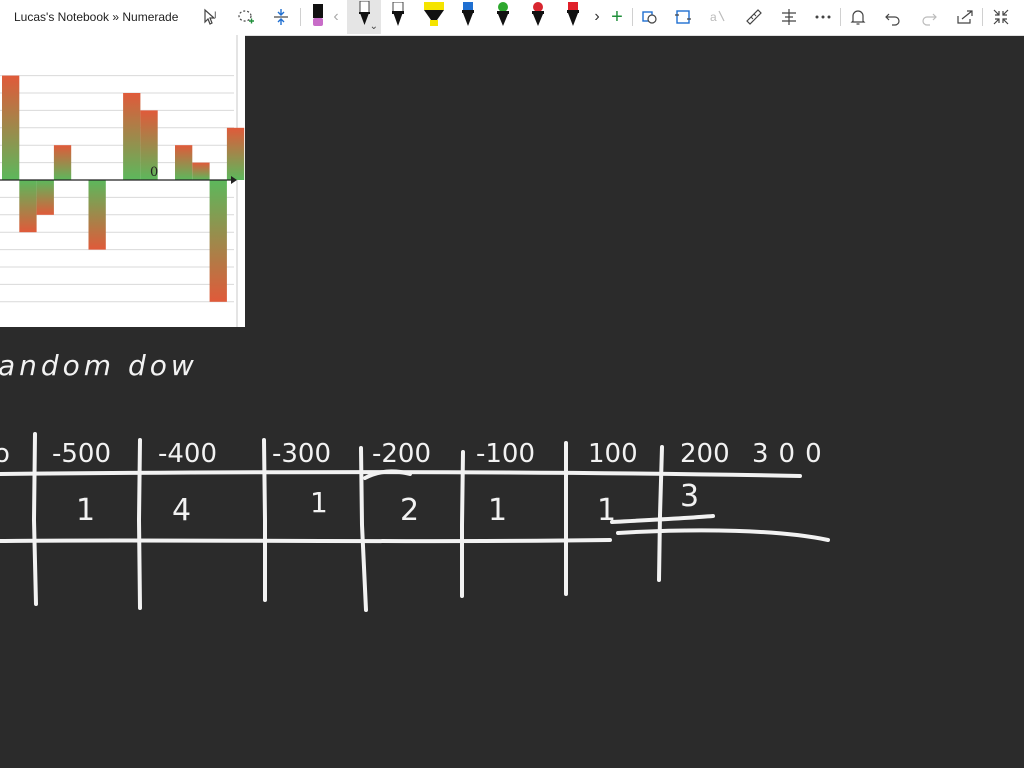 Image resolution: width=1024 pixels, height=768 pixels. What do you see at coordinates (789, 17) in the screenshot?
I see `math-icon` at bounding box center [789, 17].